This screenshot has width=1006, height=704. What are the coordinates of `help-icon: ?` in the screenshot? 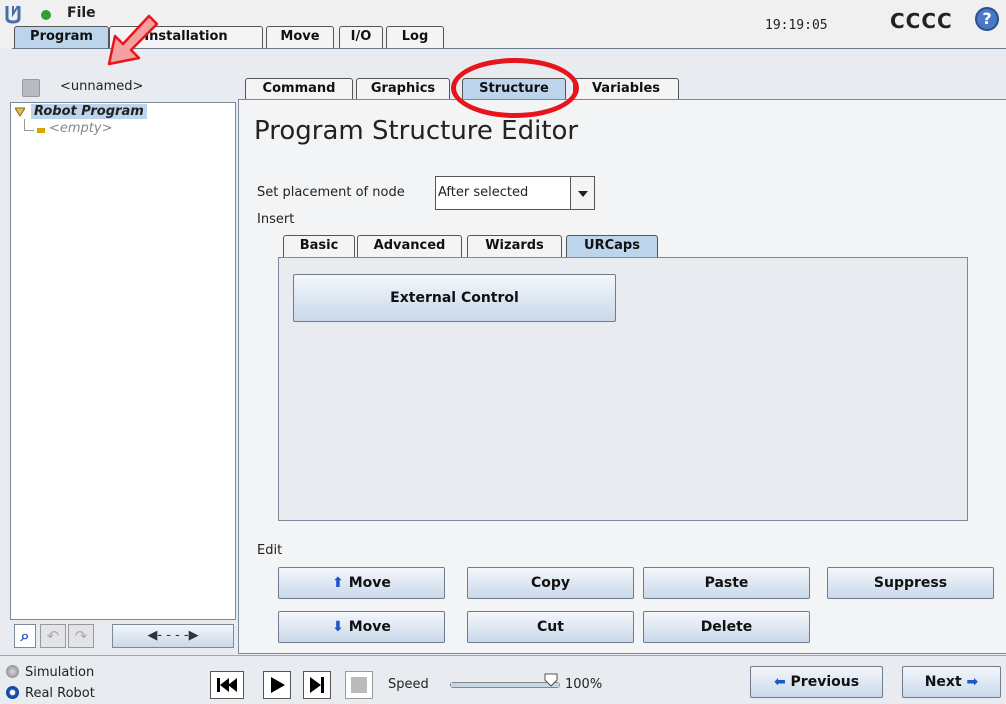 It's located at (987, 19).